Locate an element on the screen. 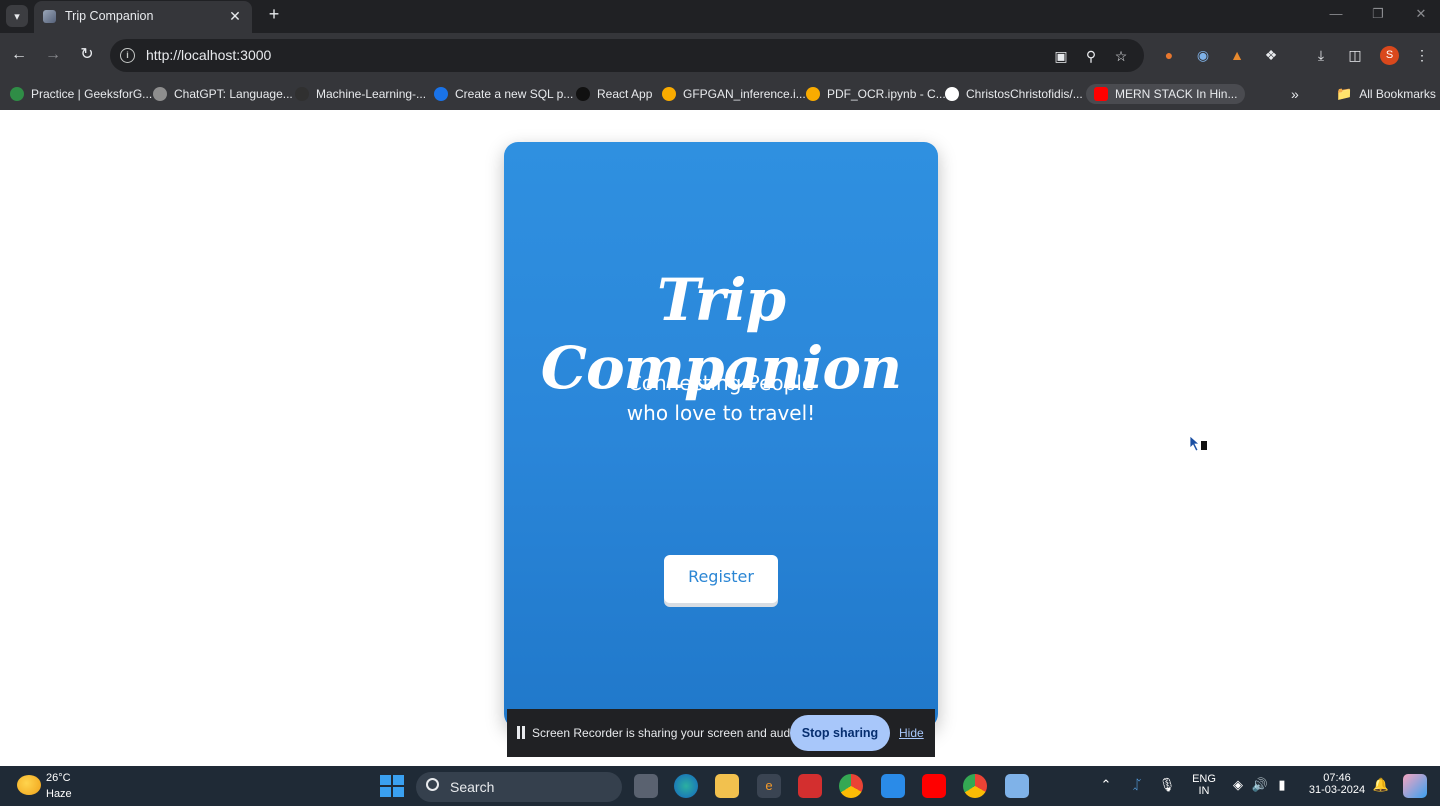 The image size is (1440, 806). site-info-icon: i is located at coordinates (127, 55).